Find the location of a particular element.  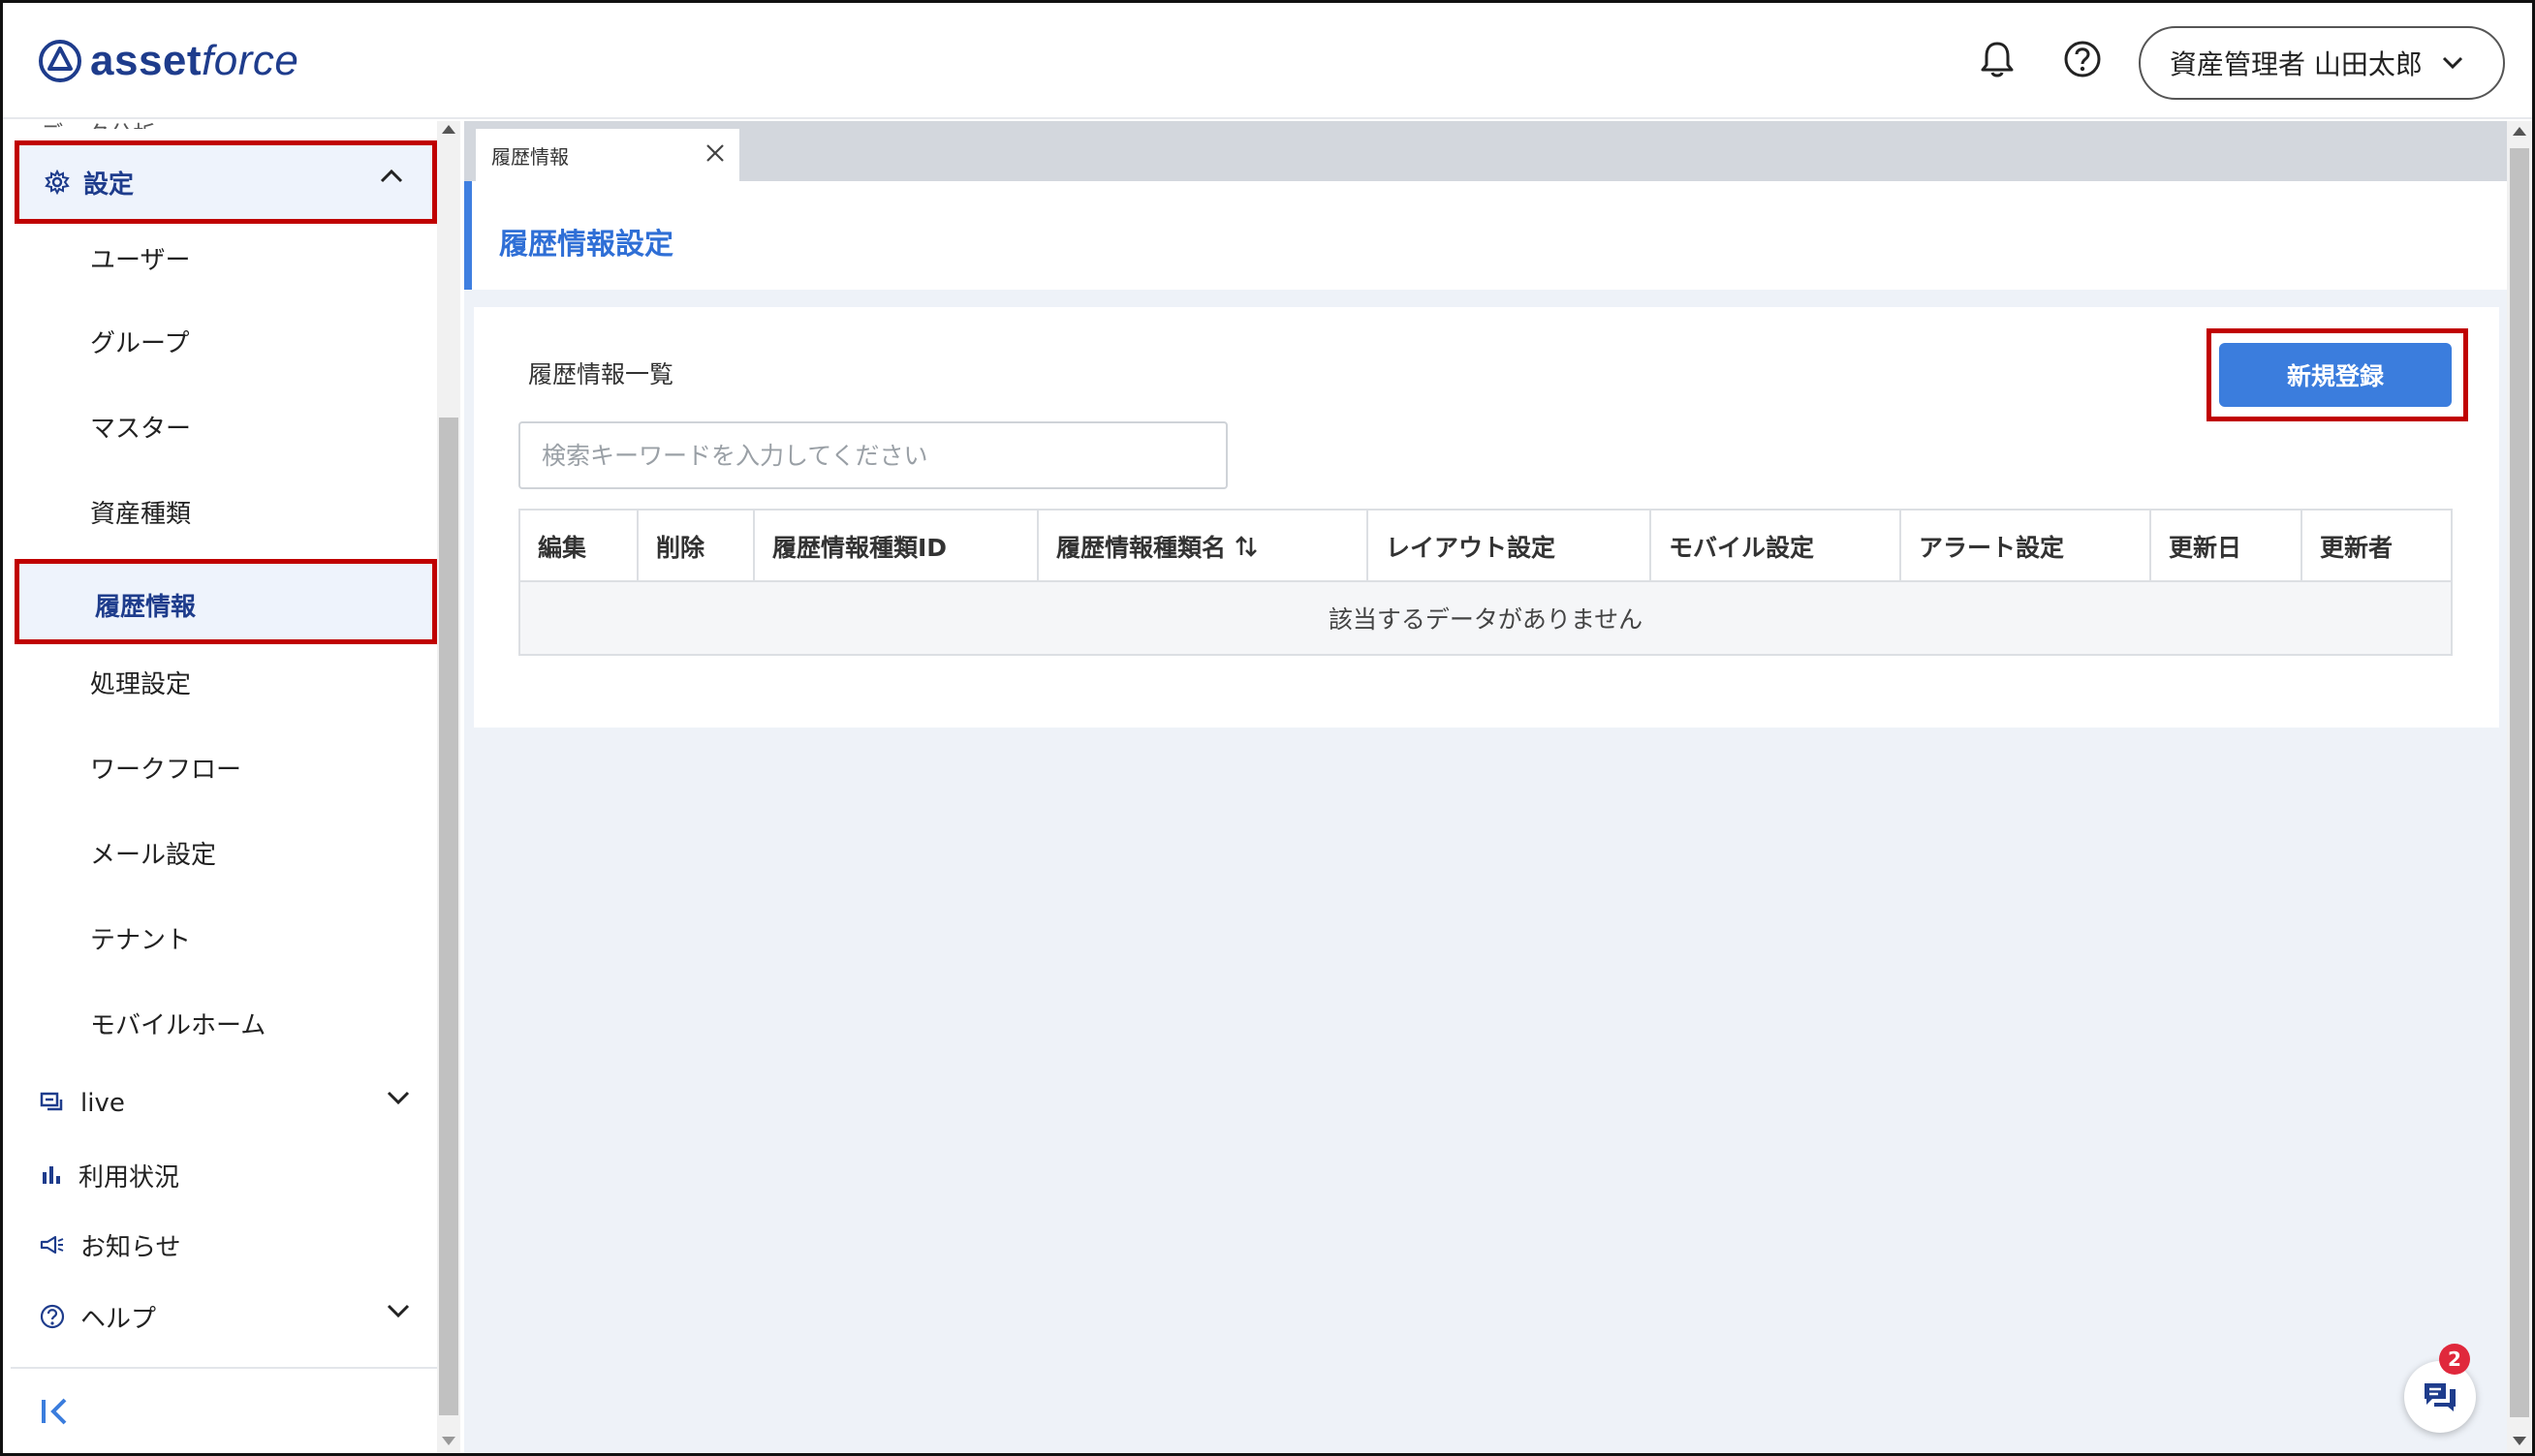

list-title: 履歴情報一覧 is located at coordinates (601, 374).